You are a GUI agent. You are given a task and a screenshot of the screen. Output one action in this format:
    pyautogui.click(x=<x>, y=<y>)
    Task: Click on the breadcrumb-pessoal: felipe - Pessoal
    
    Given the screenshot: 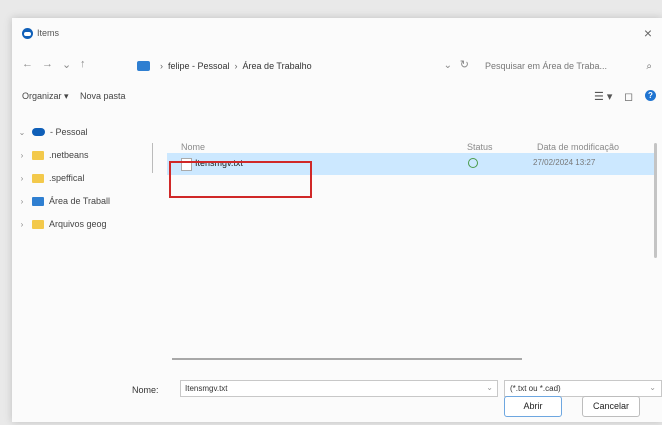 What is the action you would take?
    pyautogui.click(x=199, y=66)
    